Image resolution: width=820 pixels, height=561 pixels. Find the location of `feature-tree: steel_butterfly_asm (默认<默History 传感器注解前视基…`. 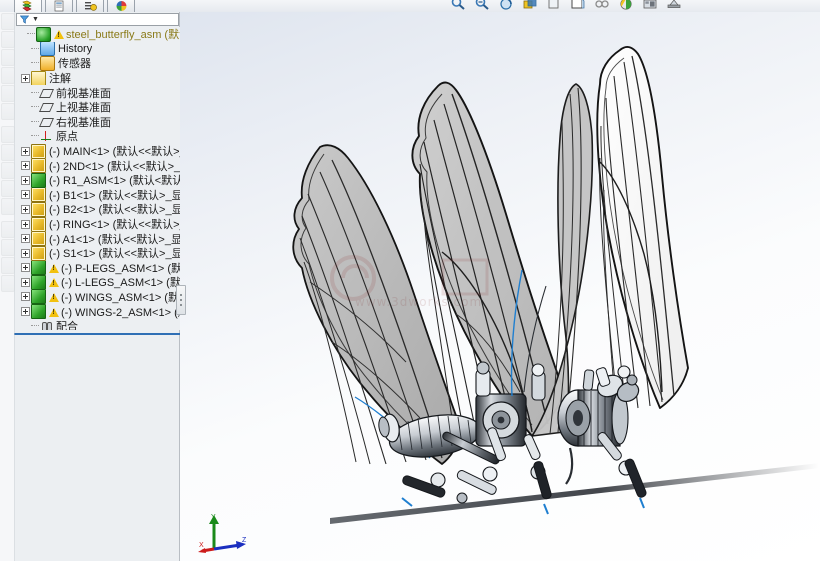

feature-tree: steel_butterfly_asm (默认<默History 传感器注解前视基… is located at coordinates (97, 178).